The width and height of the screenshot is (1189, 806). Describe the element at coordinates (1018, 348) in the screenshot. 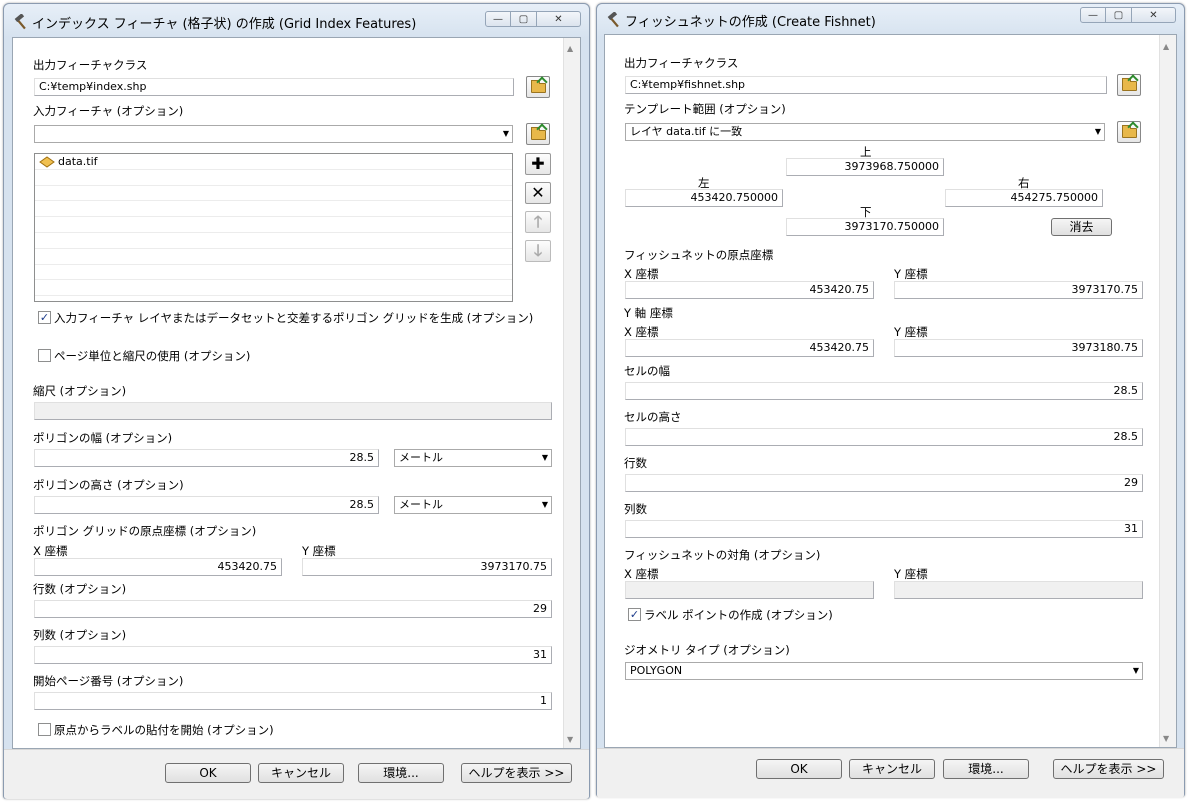

I see `yaxis-y-input: 3973180.75` at that location.